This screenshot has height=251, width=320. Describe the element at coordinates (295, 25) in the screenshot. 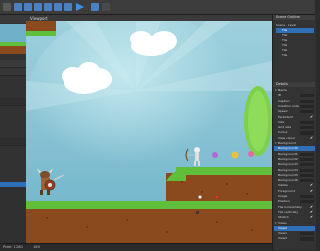

I see `scene-label: Scene - Level` at that location.